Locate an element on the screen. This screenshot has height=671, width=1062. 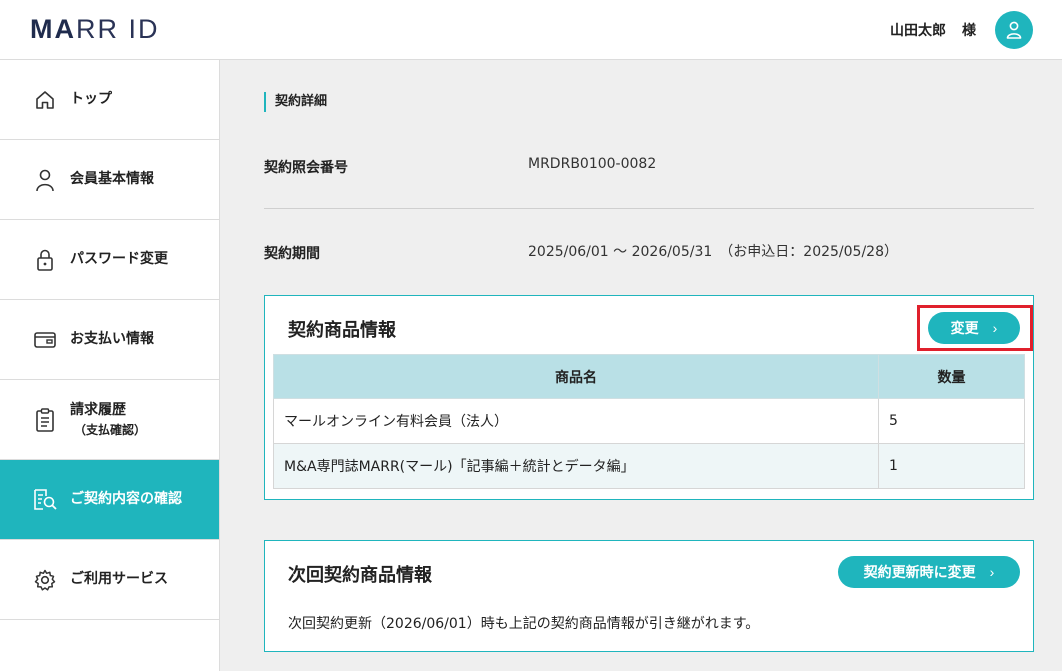
sidebar-item-label: 会員基本情報 is located at coordinates (112, 179).